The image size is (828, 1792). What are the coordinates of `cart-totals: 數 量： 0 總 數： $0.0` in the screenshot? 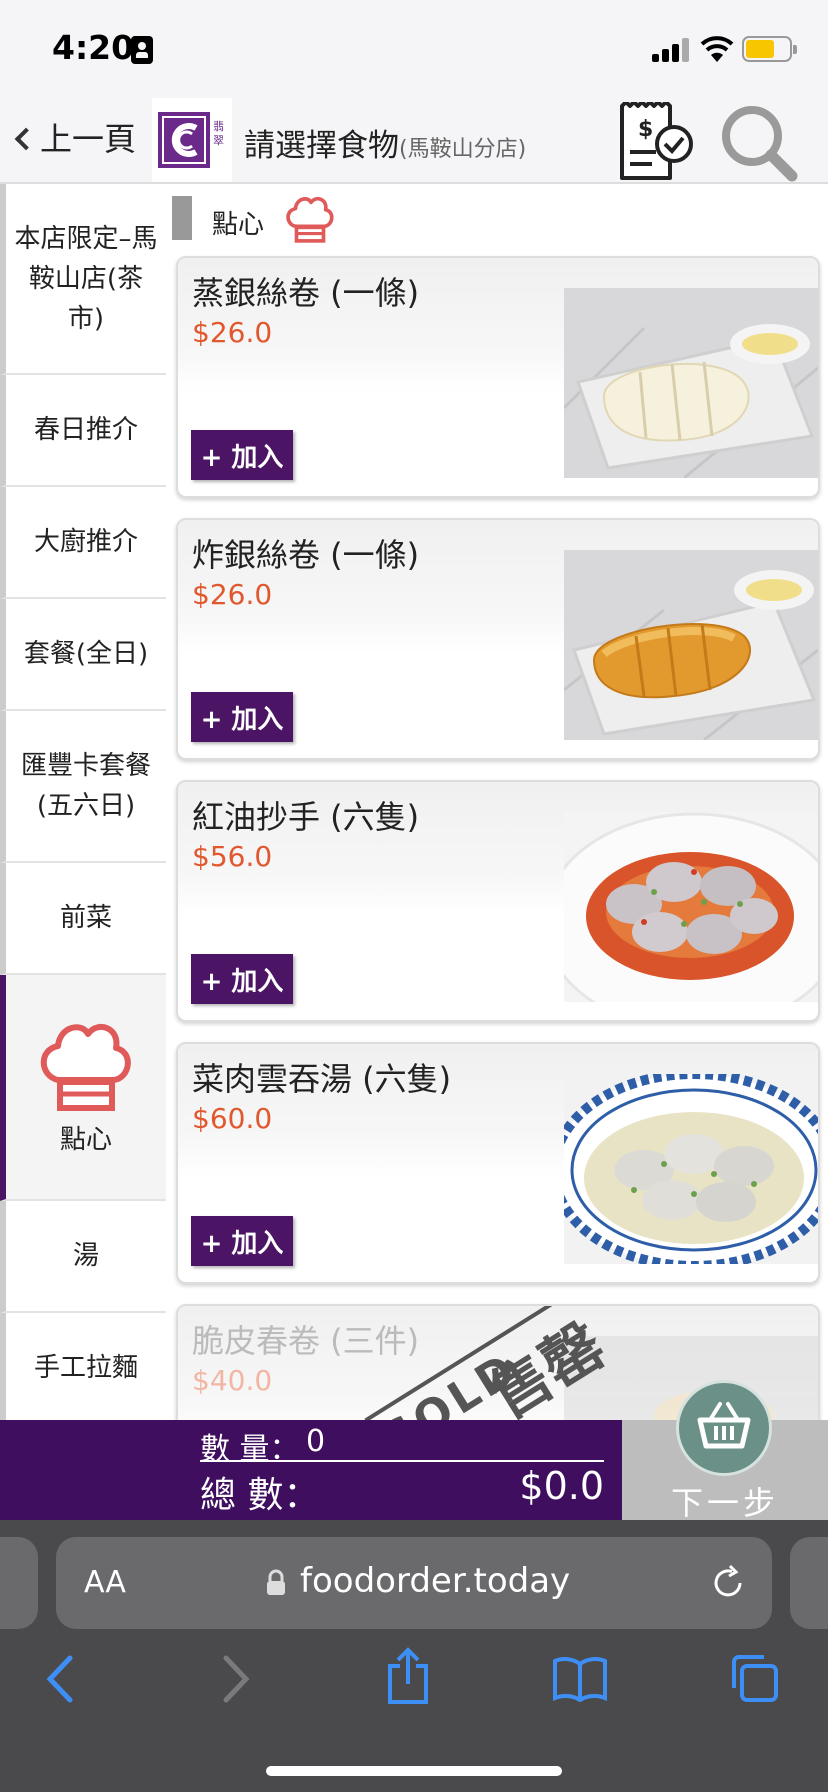 It's located at (311, 1470).